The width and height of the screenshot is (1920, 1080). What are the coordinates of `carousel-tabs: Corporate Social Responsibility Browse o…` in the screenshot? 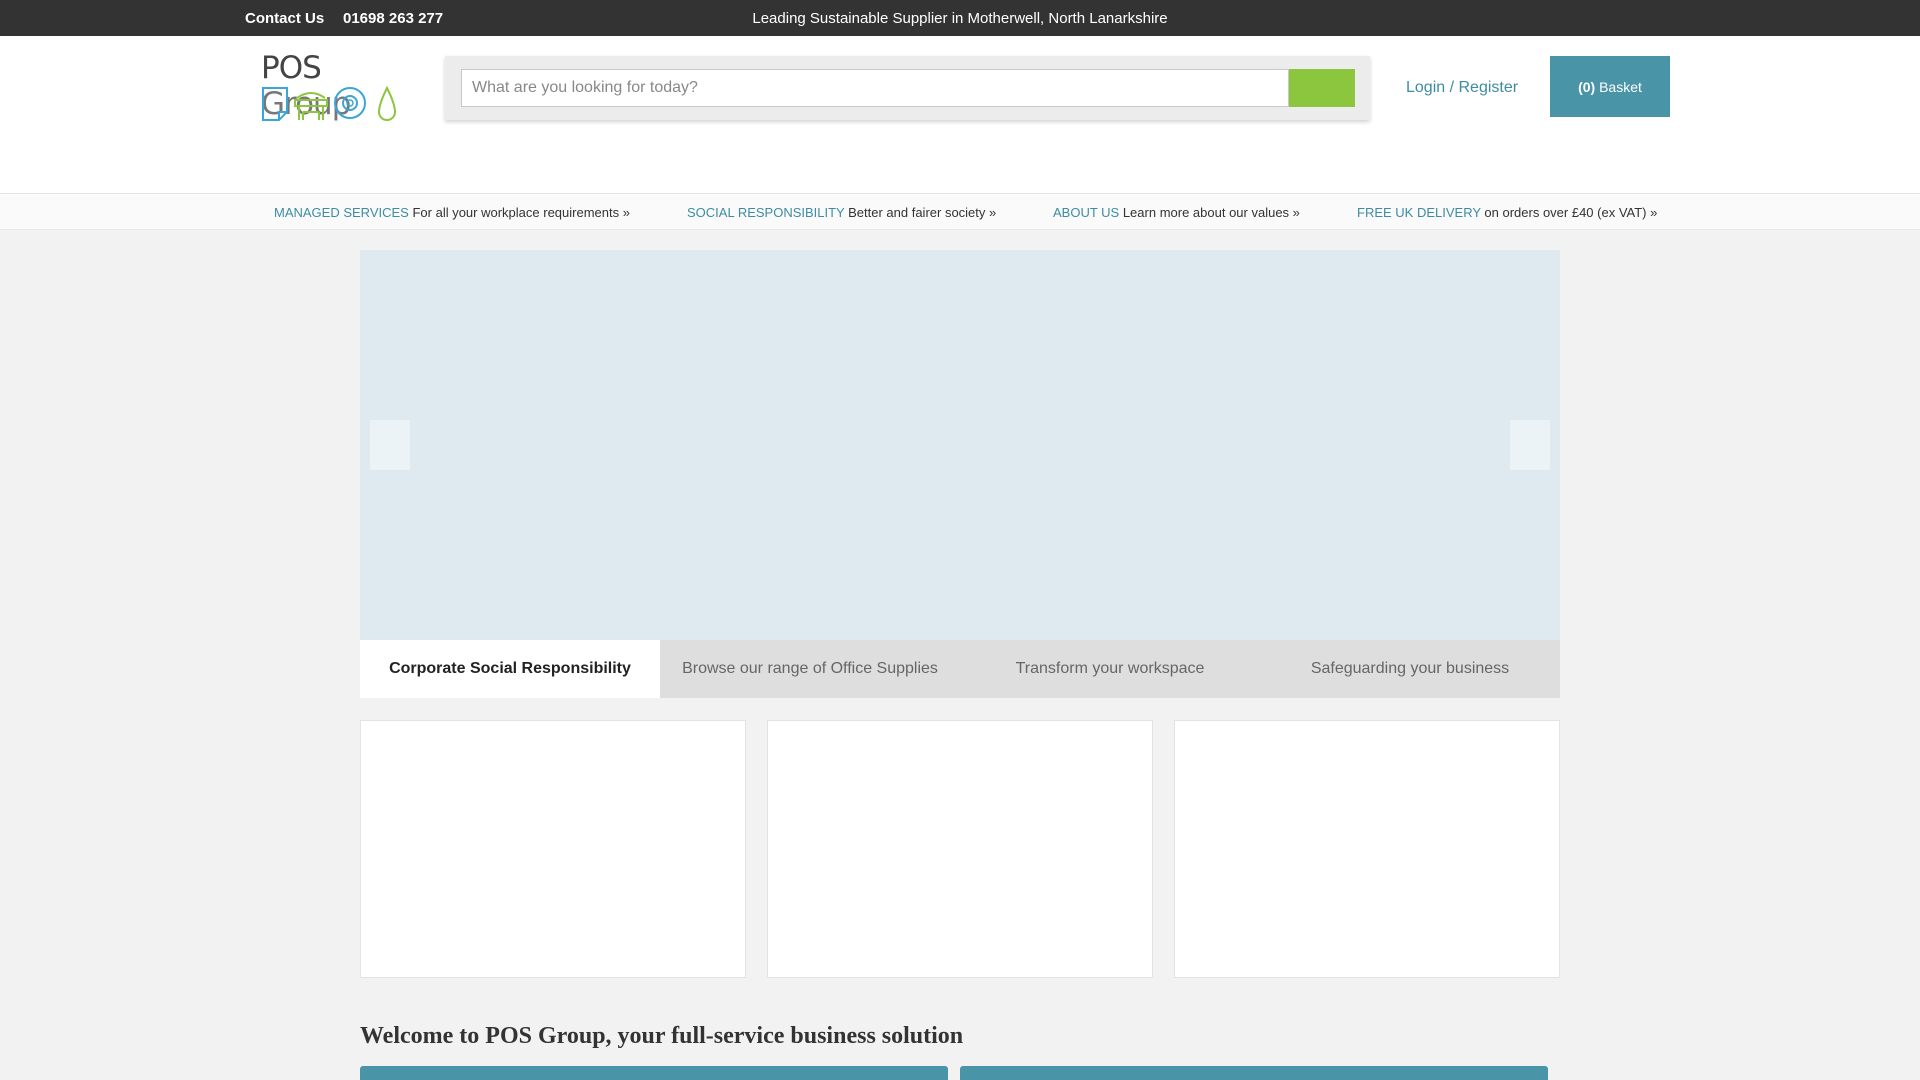 It's located at (960, 669).